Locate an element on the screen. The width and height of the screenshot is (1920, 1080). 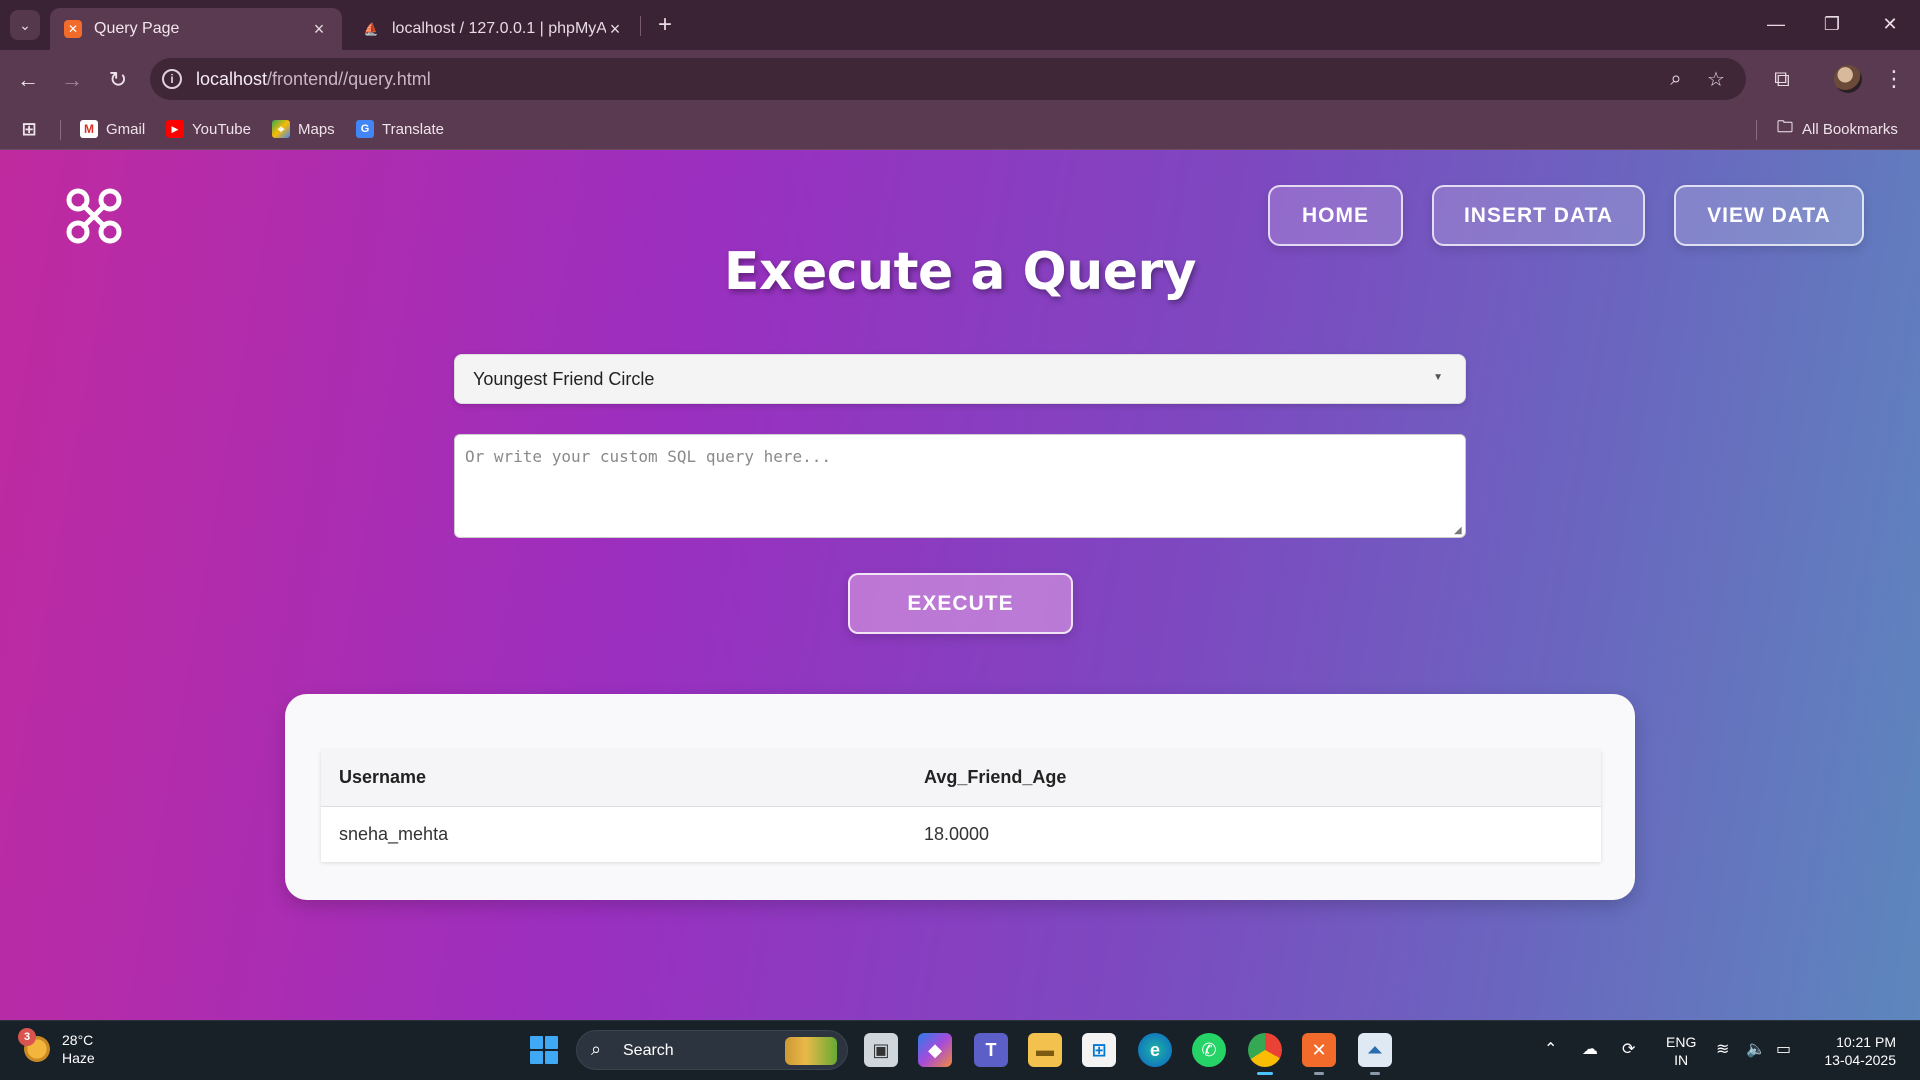
language-code: ENG is located at coordinates (1681, 1042).